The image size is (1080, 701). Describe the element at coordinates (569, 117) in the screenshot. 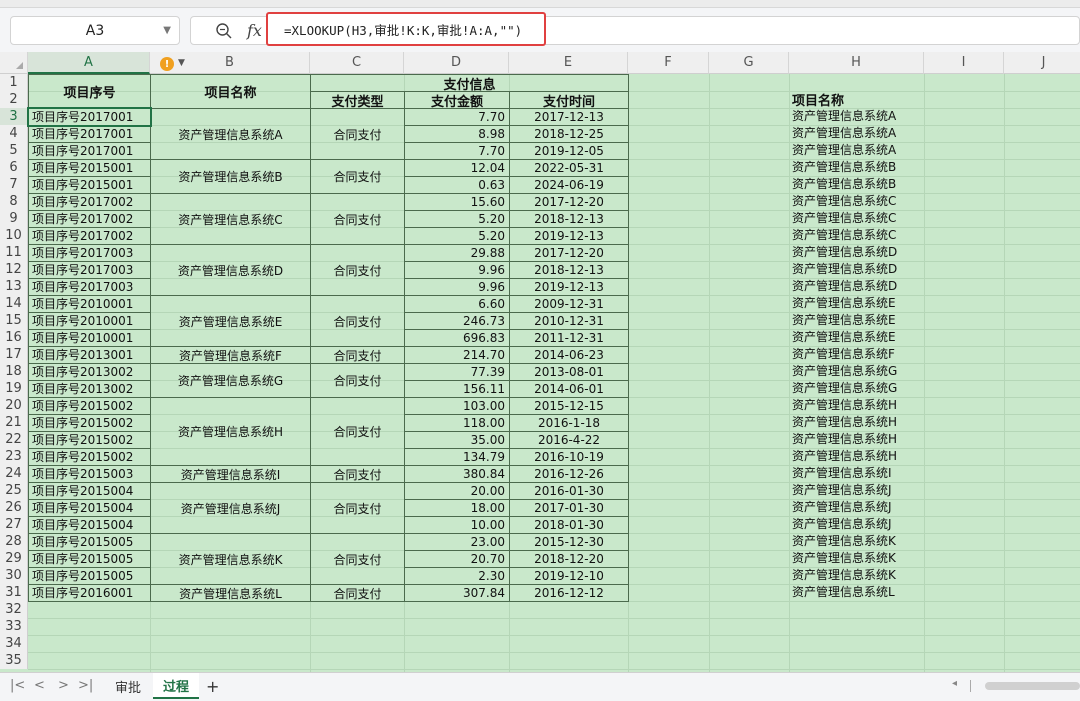

I see `table-cell-date: 2017-12-13` at that location.